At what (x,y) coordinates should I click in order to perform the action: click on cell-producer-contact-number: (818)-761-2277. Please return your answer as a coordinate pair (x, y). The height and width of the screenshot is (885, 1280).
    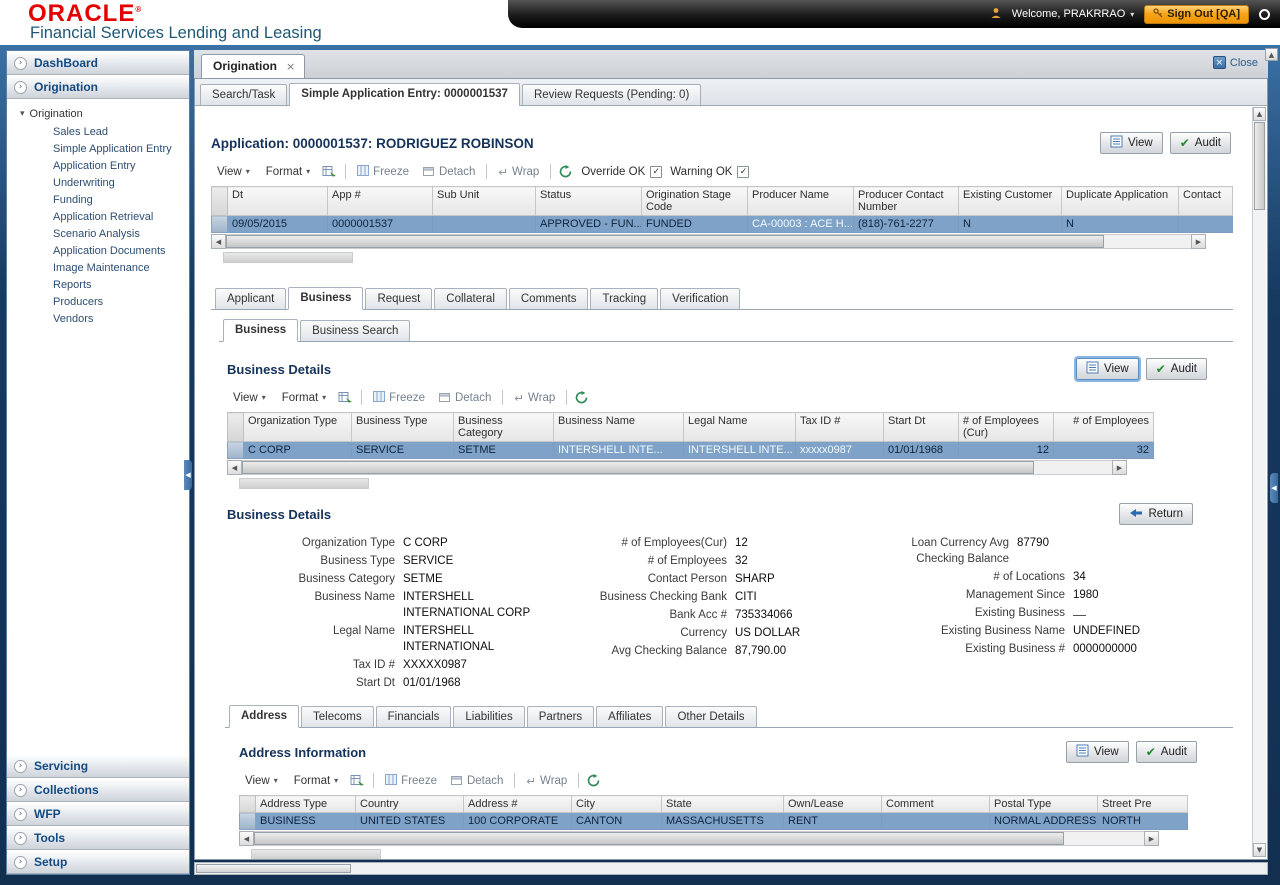
    Looking at the image, I should click on (906, 224).